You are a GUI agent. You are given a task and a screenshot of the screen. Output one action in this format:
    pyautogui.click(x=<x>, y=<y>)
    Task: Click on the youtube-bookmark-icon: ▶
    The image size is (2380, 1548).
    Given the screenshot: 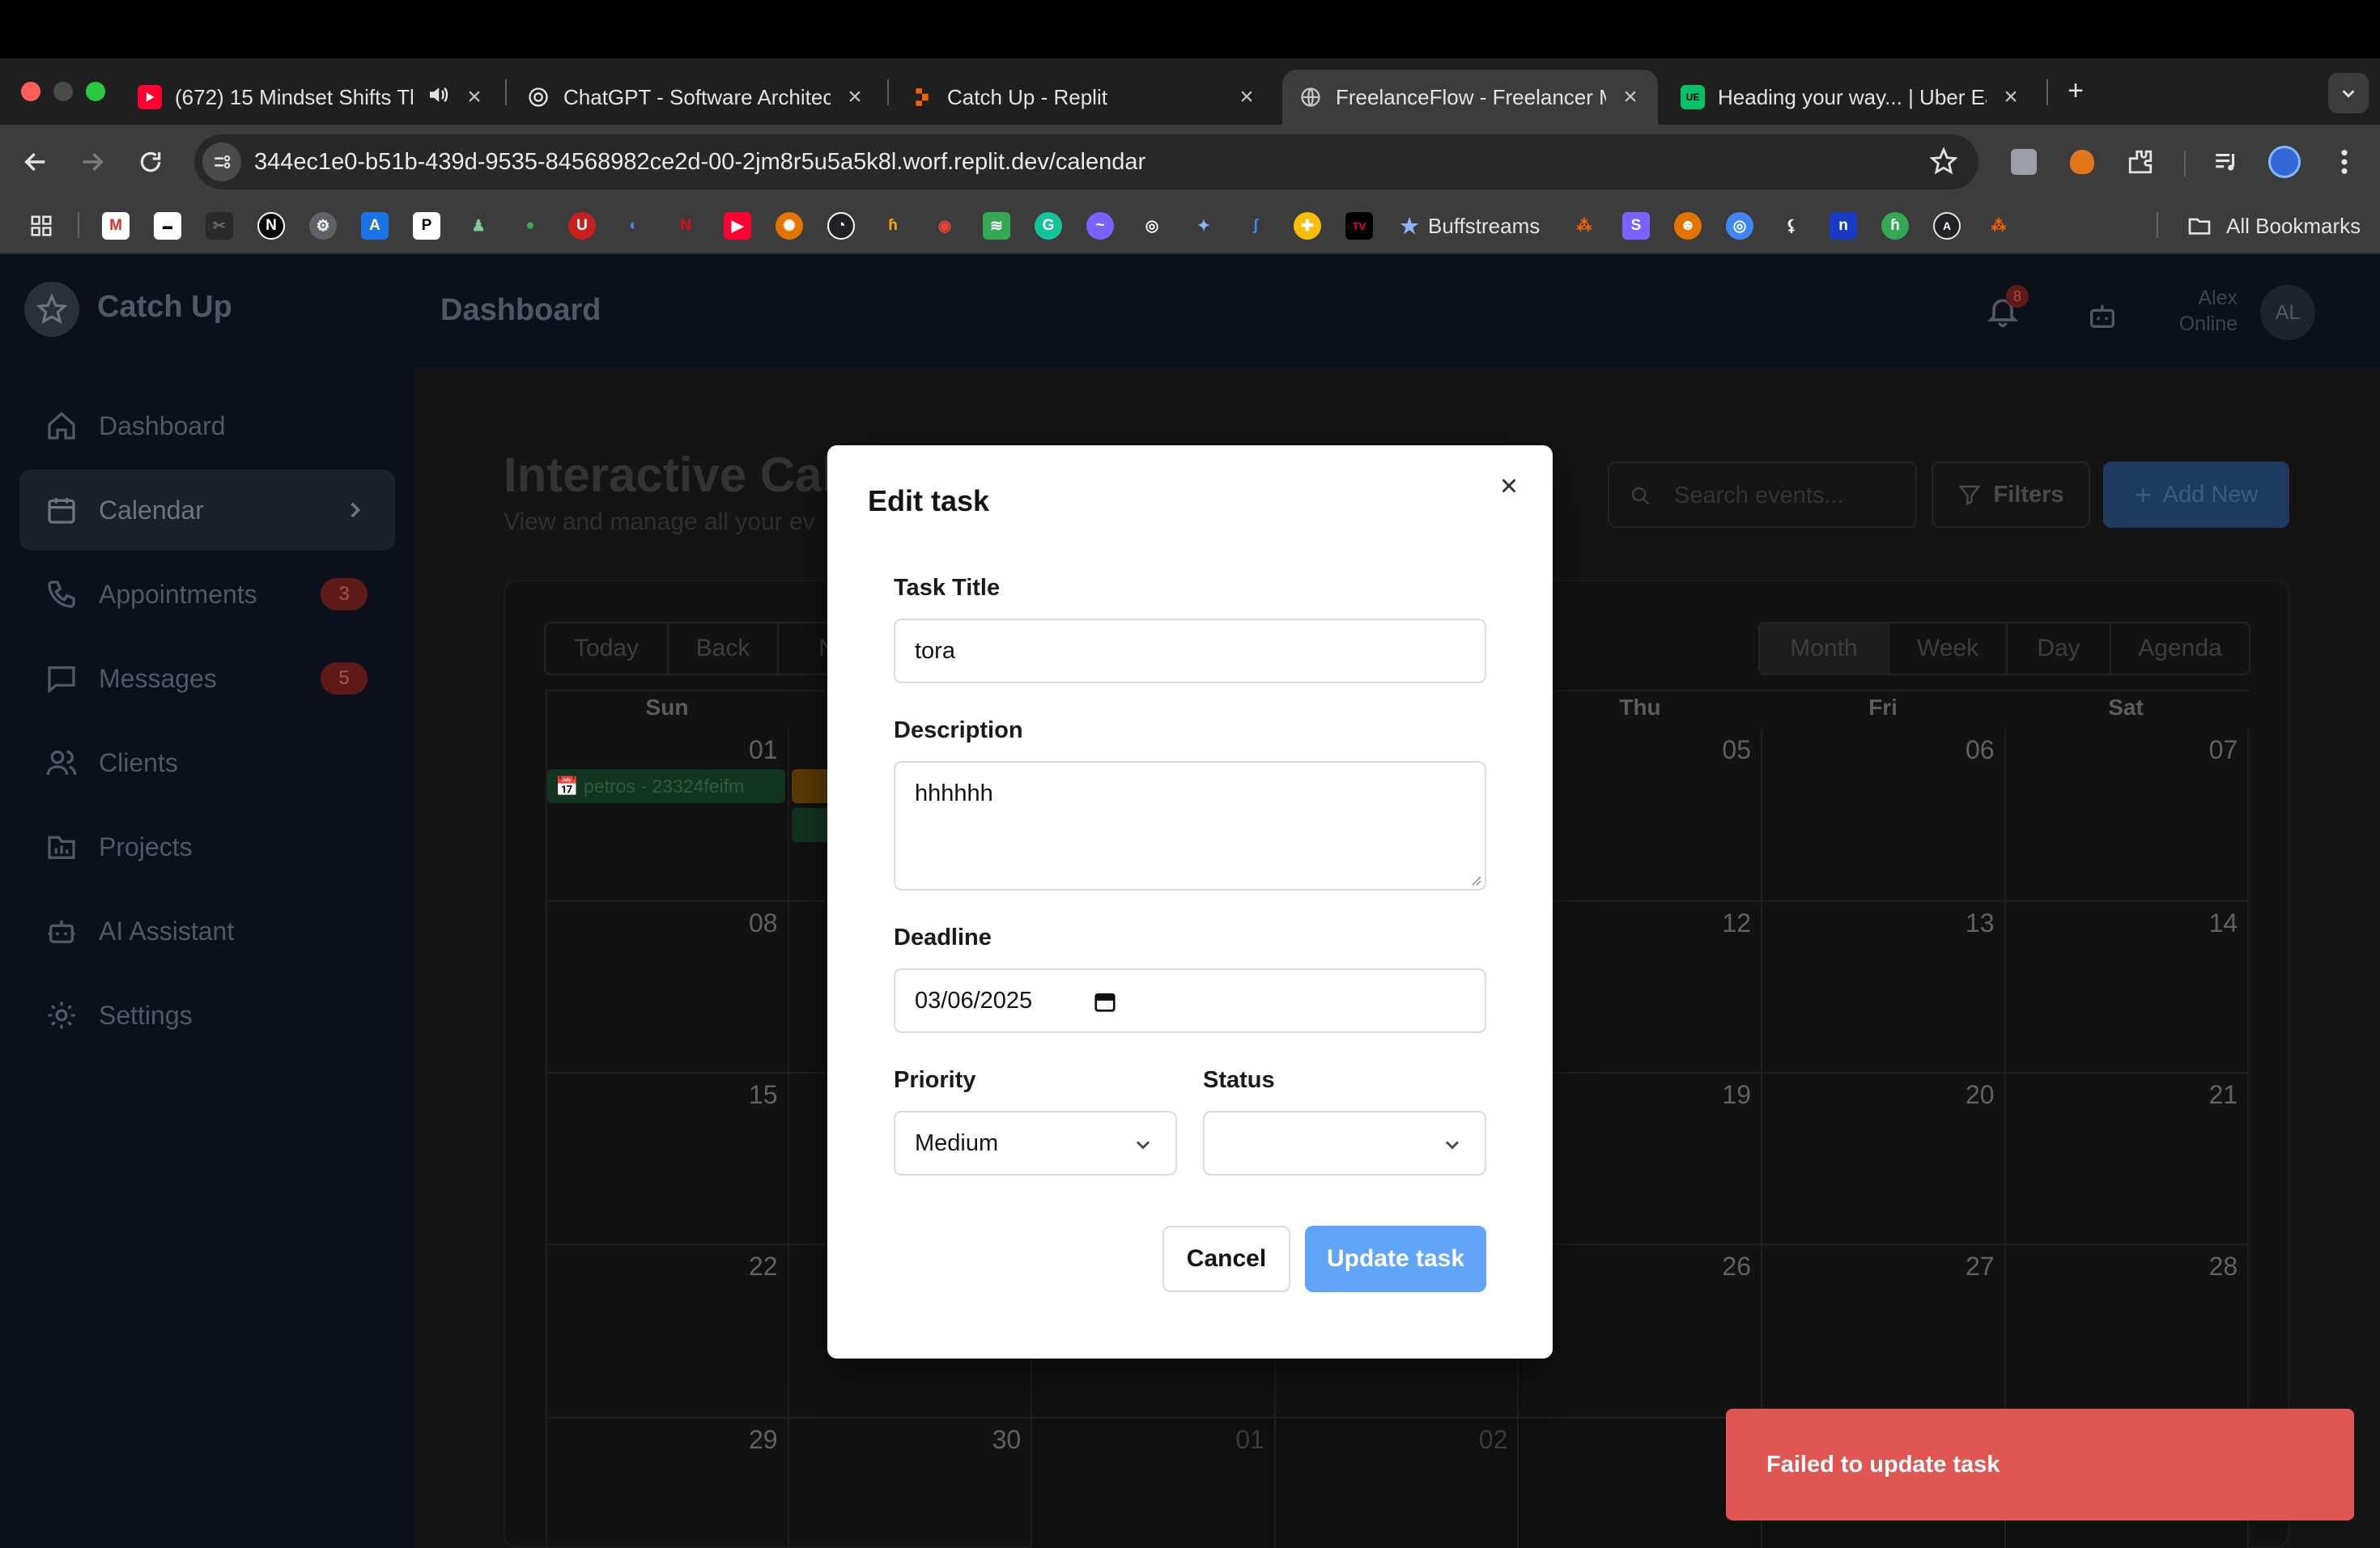 What is the action you would take?
    pyautogui.click(x=738, y=226)
    